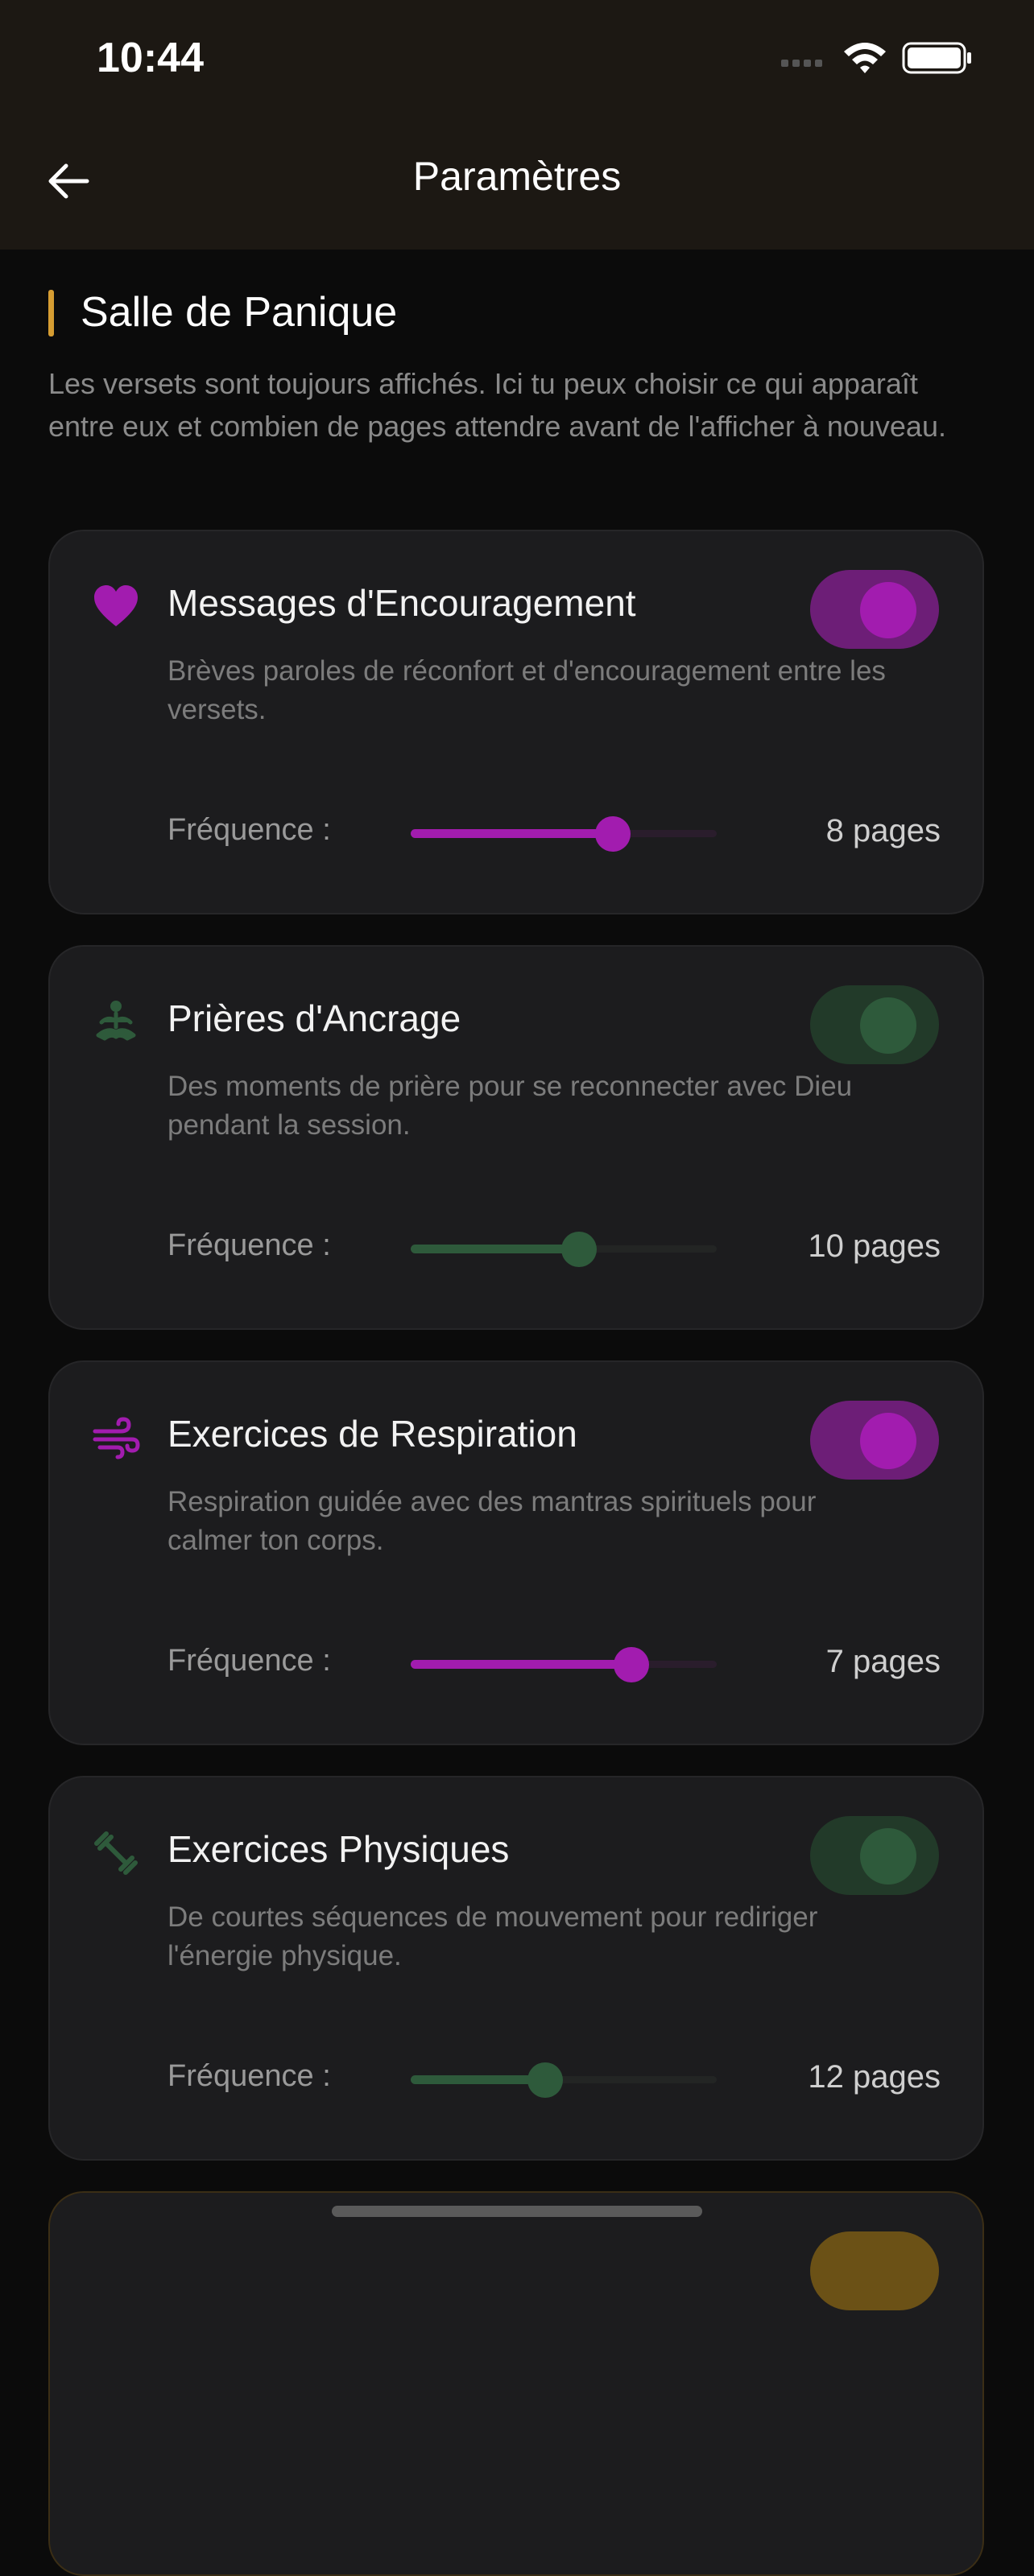 This screenshot has width=1034, height=2576. I want to click on status-icons, so click(876, 58).